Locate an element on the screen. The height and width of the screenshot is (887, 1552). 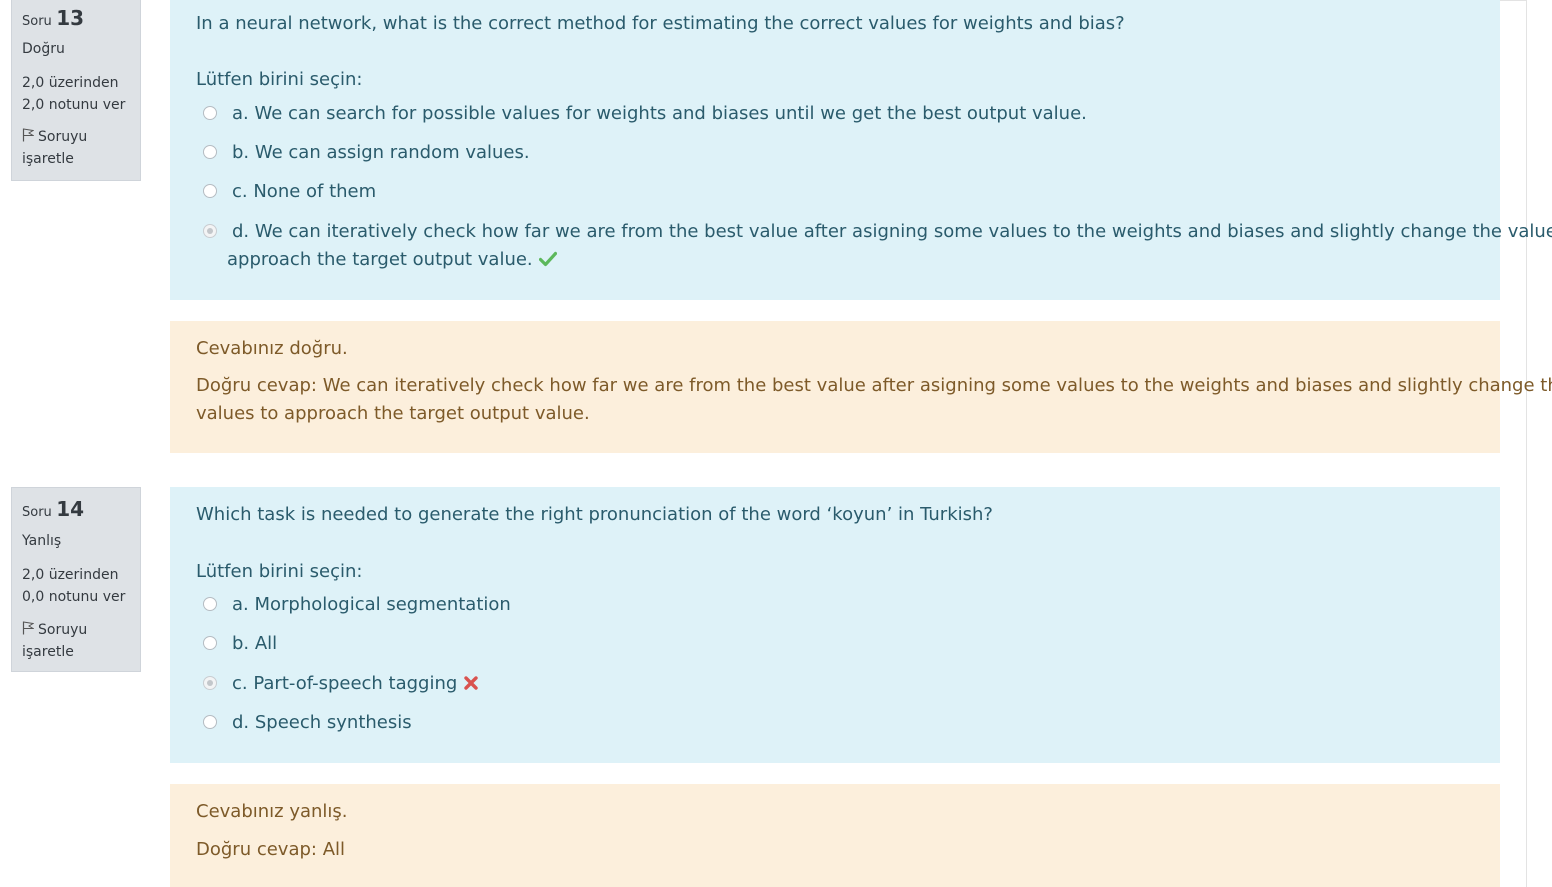
feedback-status: Cevabınız doğru. is located at coordinates (272, 348).